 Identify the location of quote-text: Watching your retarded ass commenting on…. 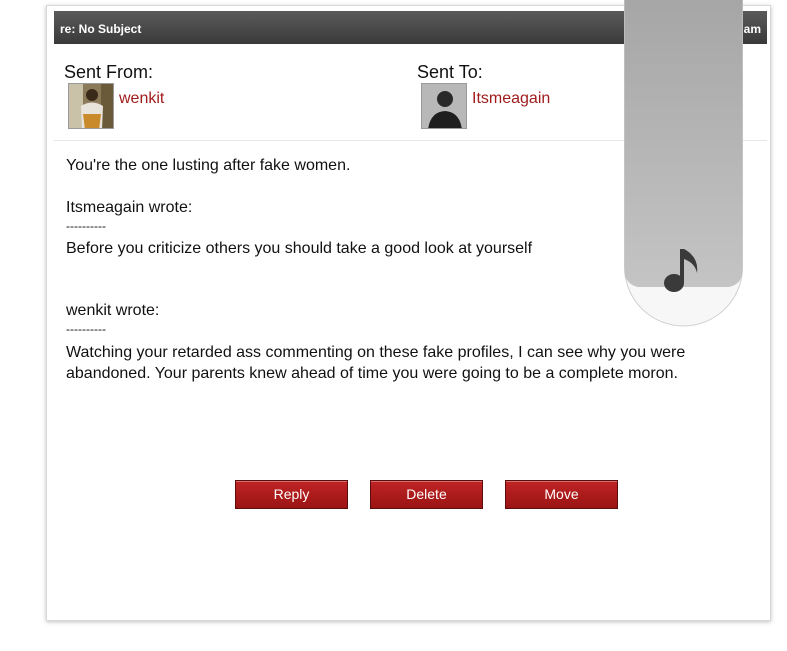
(376, 352).